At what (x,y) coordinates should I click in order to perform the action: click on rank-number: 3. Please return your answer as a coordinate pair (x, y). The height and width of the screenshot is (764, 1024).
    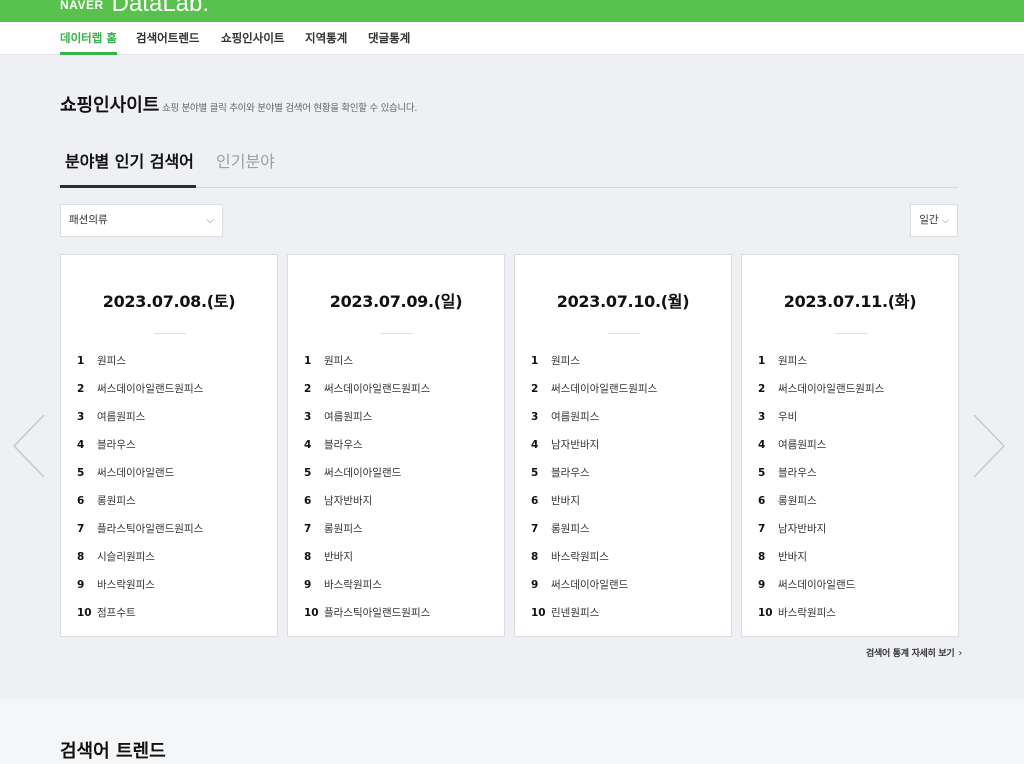
    Looking at the image, I should click on (81, 417).